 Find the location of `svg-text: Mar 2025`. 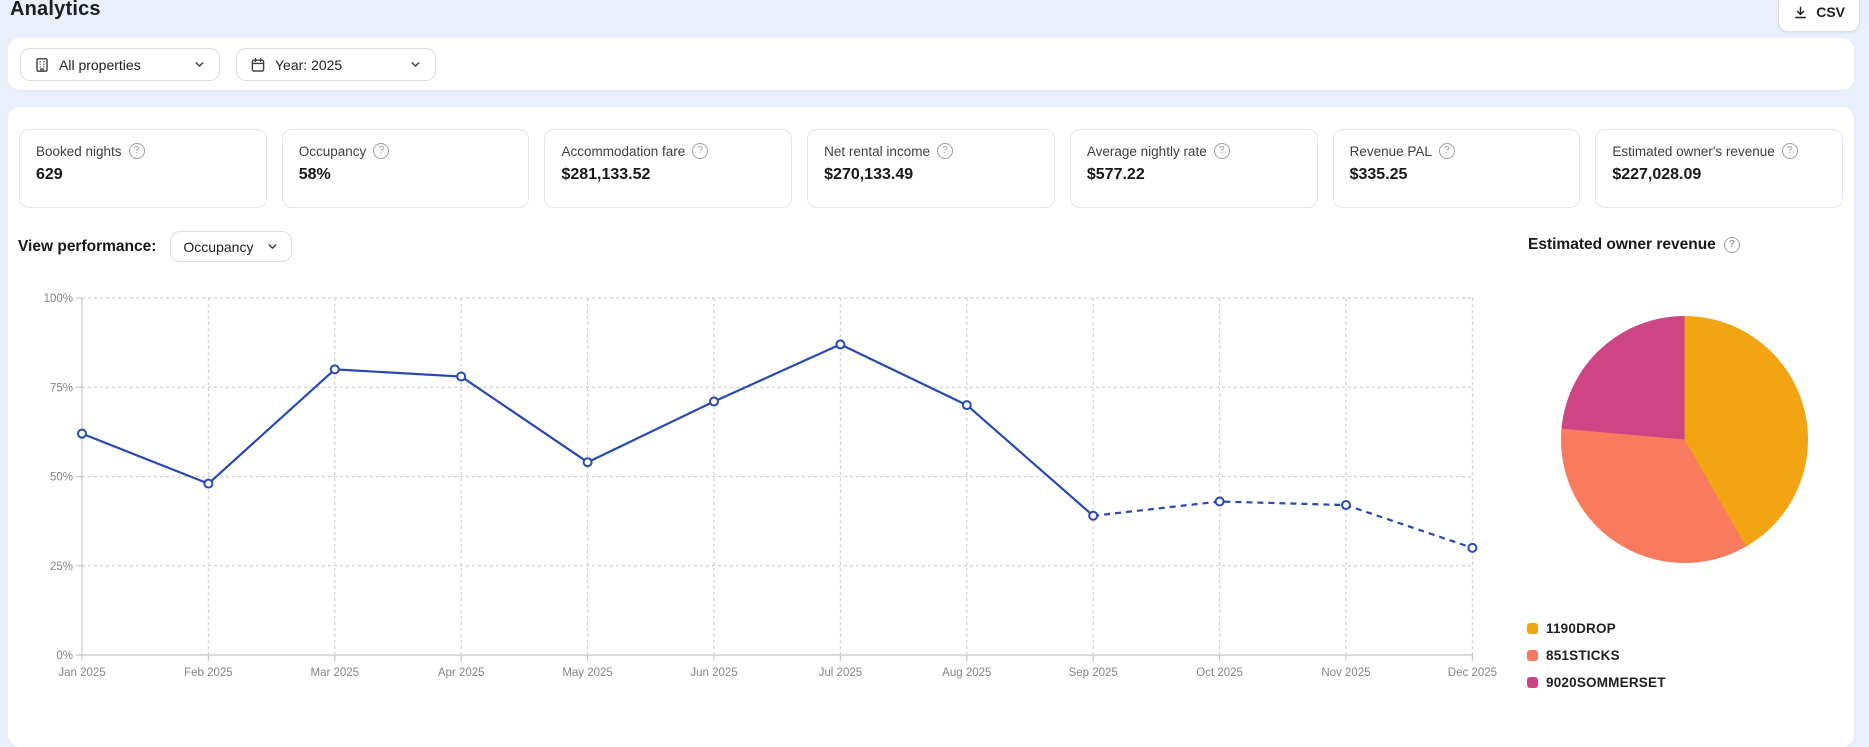

svg-text: Mar 2025 is located at coordinates (335, 673).